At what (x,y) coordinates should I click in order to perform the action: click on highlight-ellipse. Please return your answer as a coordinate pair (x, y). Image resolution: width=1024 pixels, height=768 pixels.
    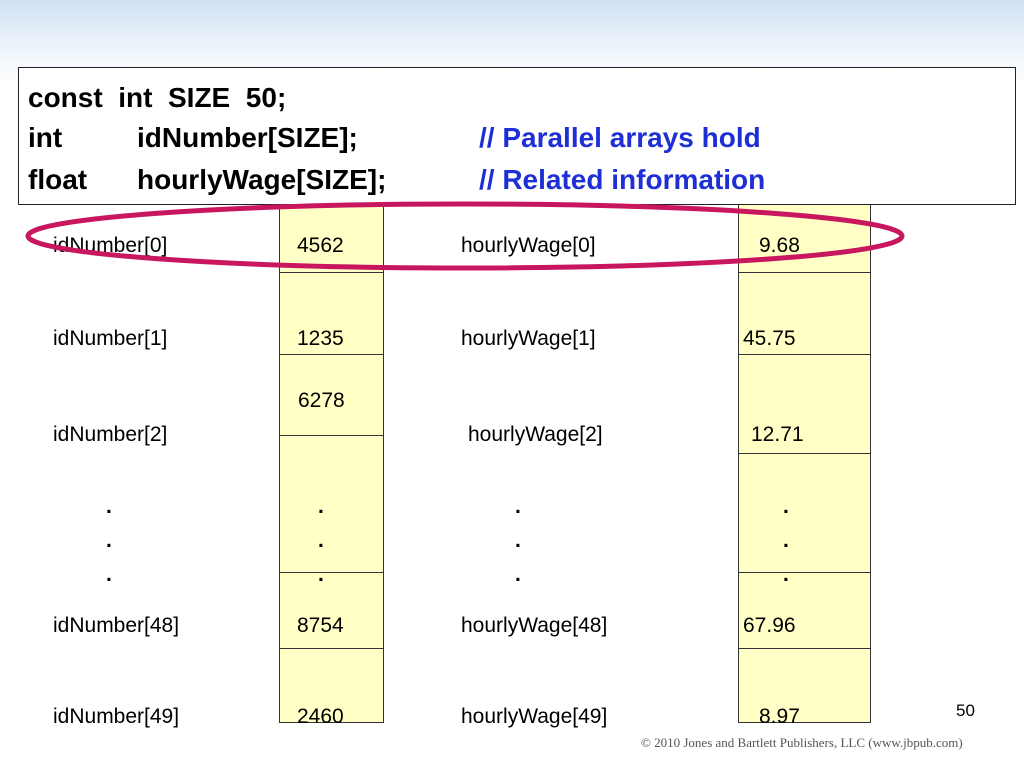
    Looking at the image, I should click on (465, 236).